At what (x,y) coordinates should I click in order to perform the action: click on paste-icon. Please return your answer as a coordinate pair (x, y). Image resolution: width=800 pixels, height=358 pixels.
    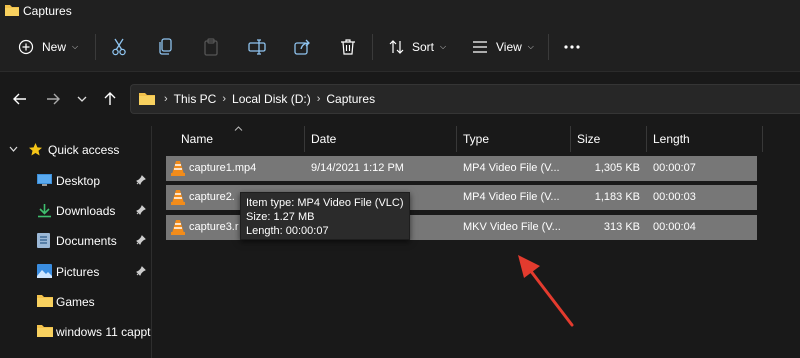
    Looking at the image, I should click on (211, 47).